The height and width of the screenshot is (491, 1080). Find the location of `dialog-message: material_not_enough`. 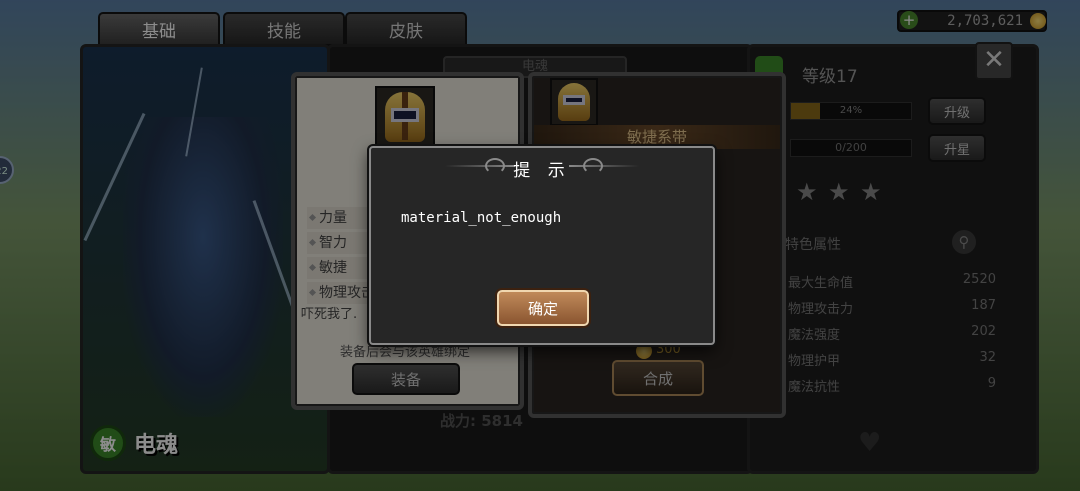

dialog-message: material_not_enough is located at coordinates (481, 218).